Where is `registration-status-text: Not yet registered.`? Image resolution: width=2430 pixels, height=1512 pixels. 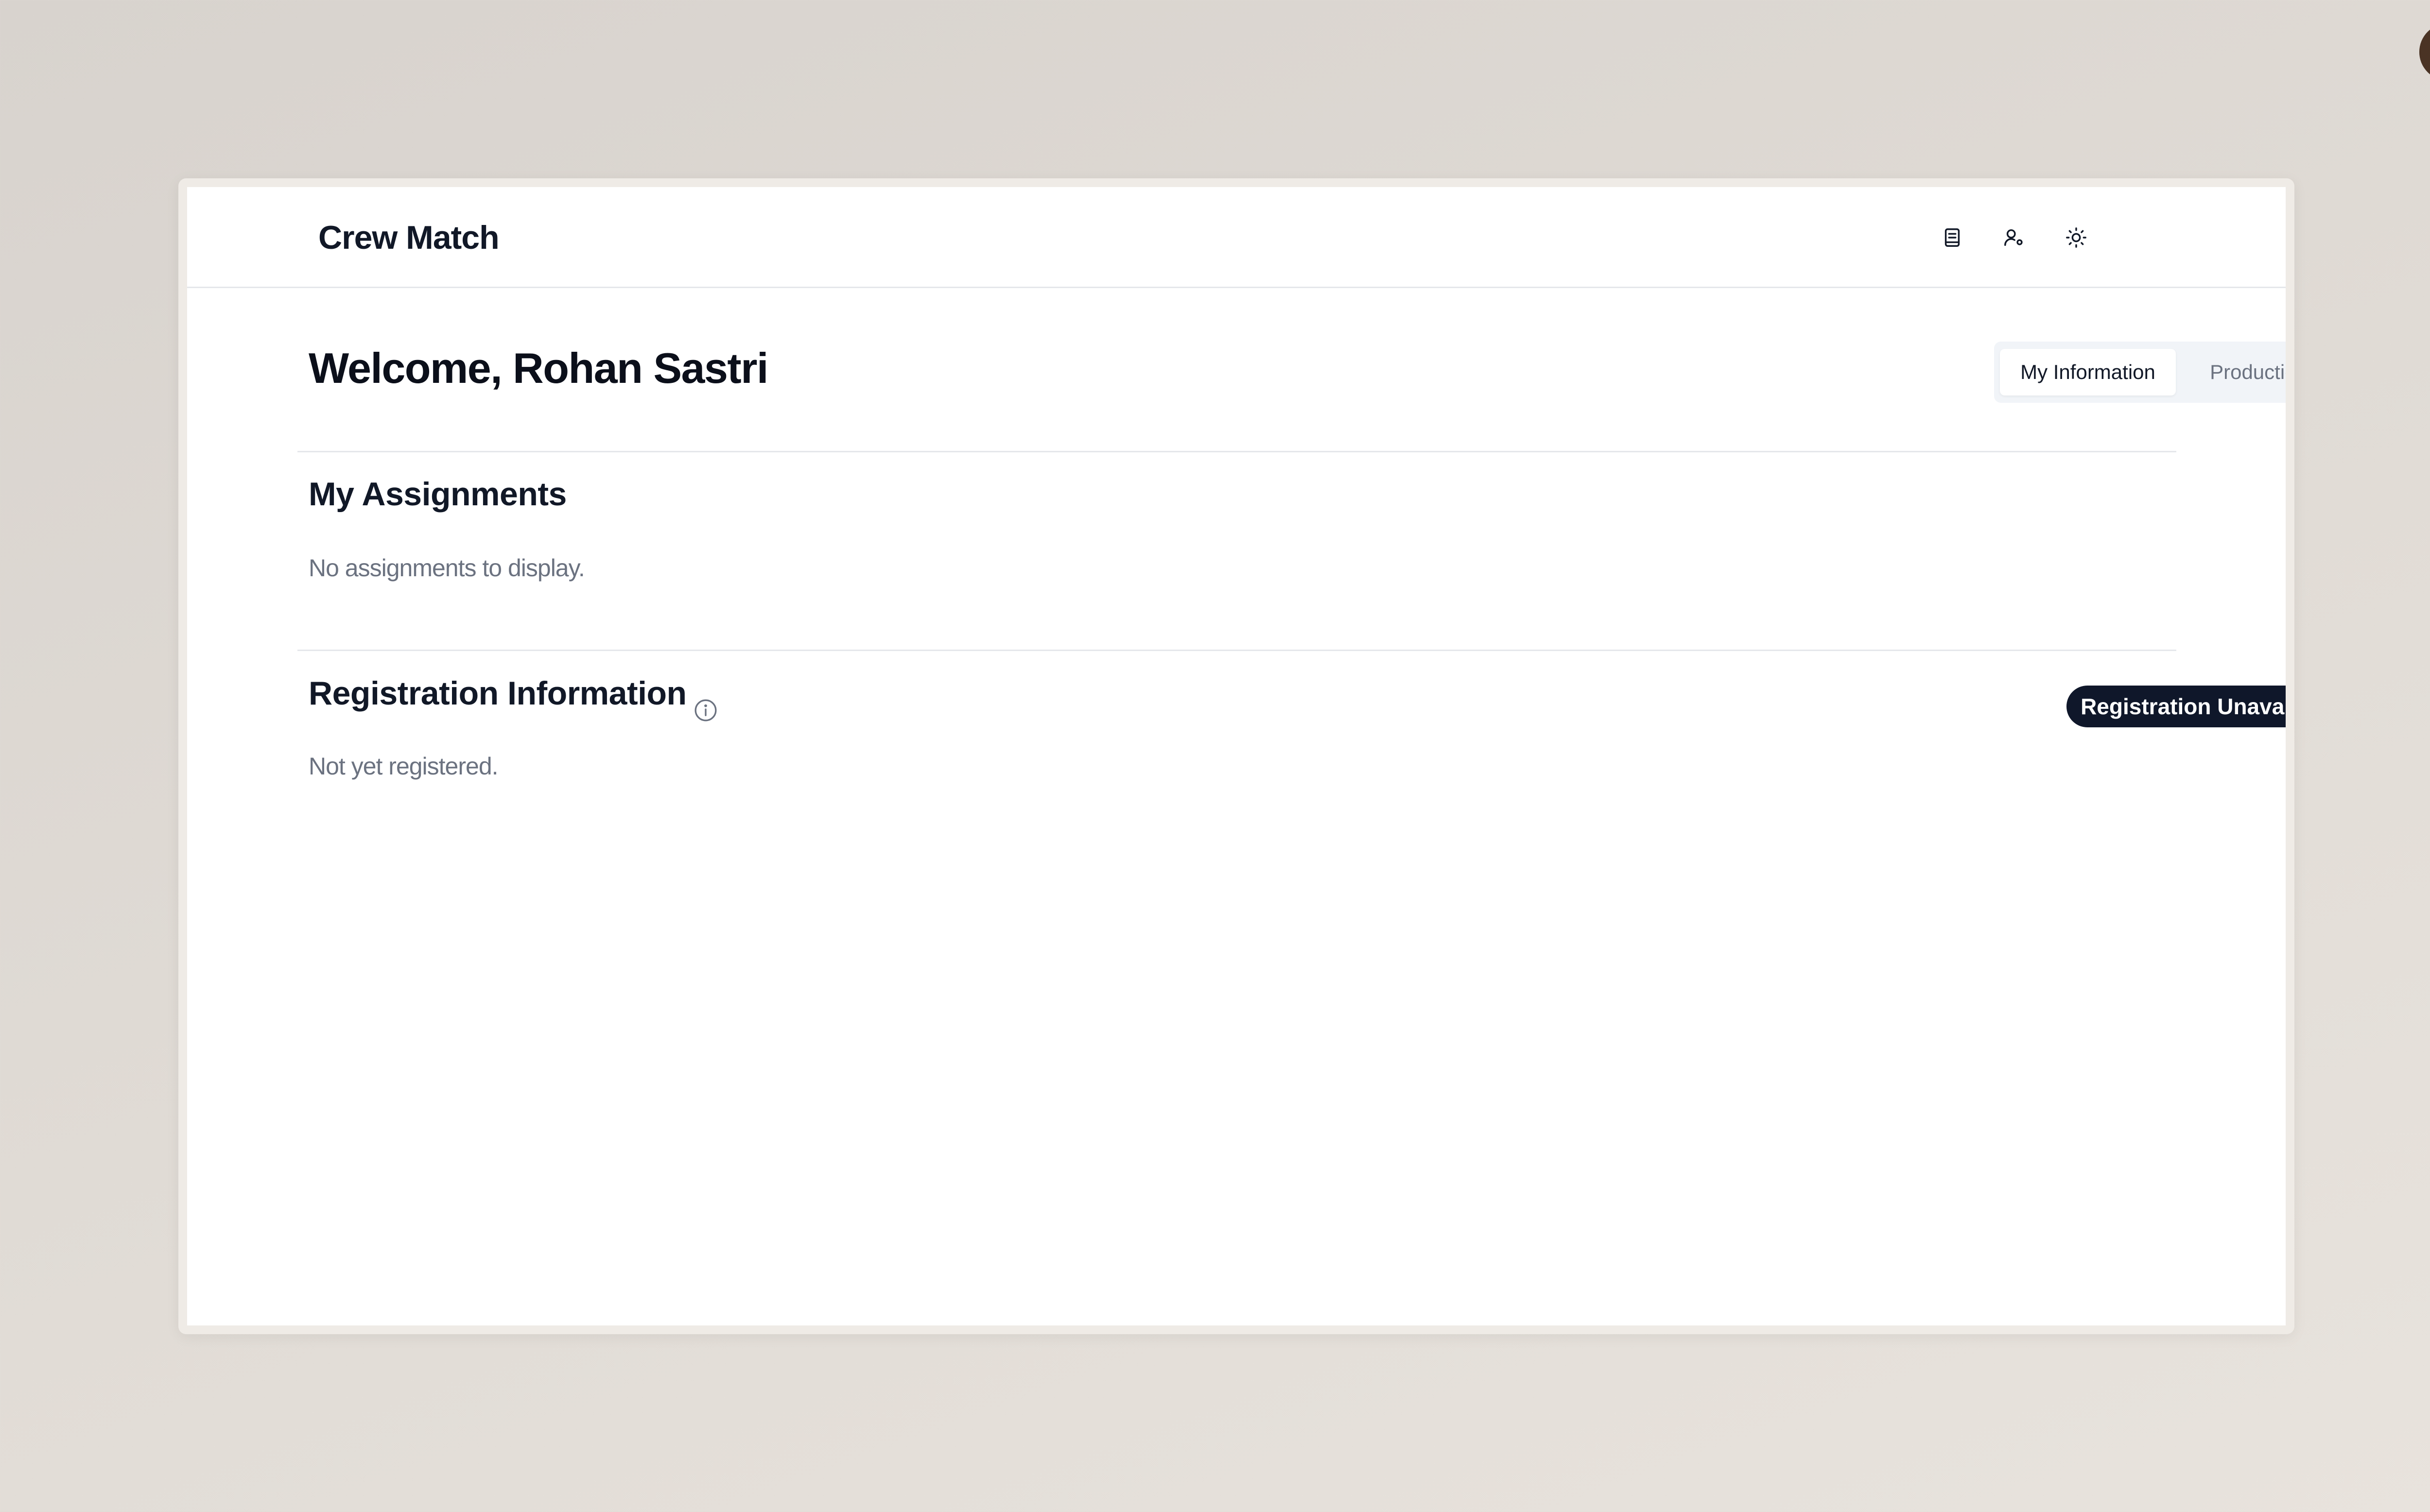 registration-status-text: Not yet registered. is located at coordinates (404, 766).